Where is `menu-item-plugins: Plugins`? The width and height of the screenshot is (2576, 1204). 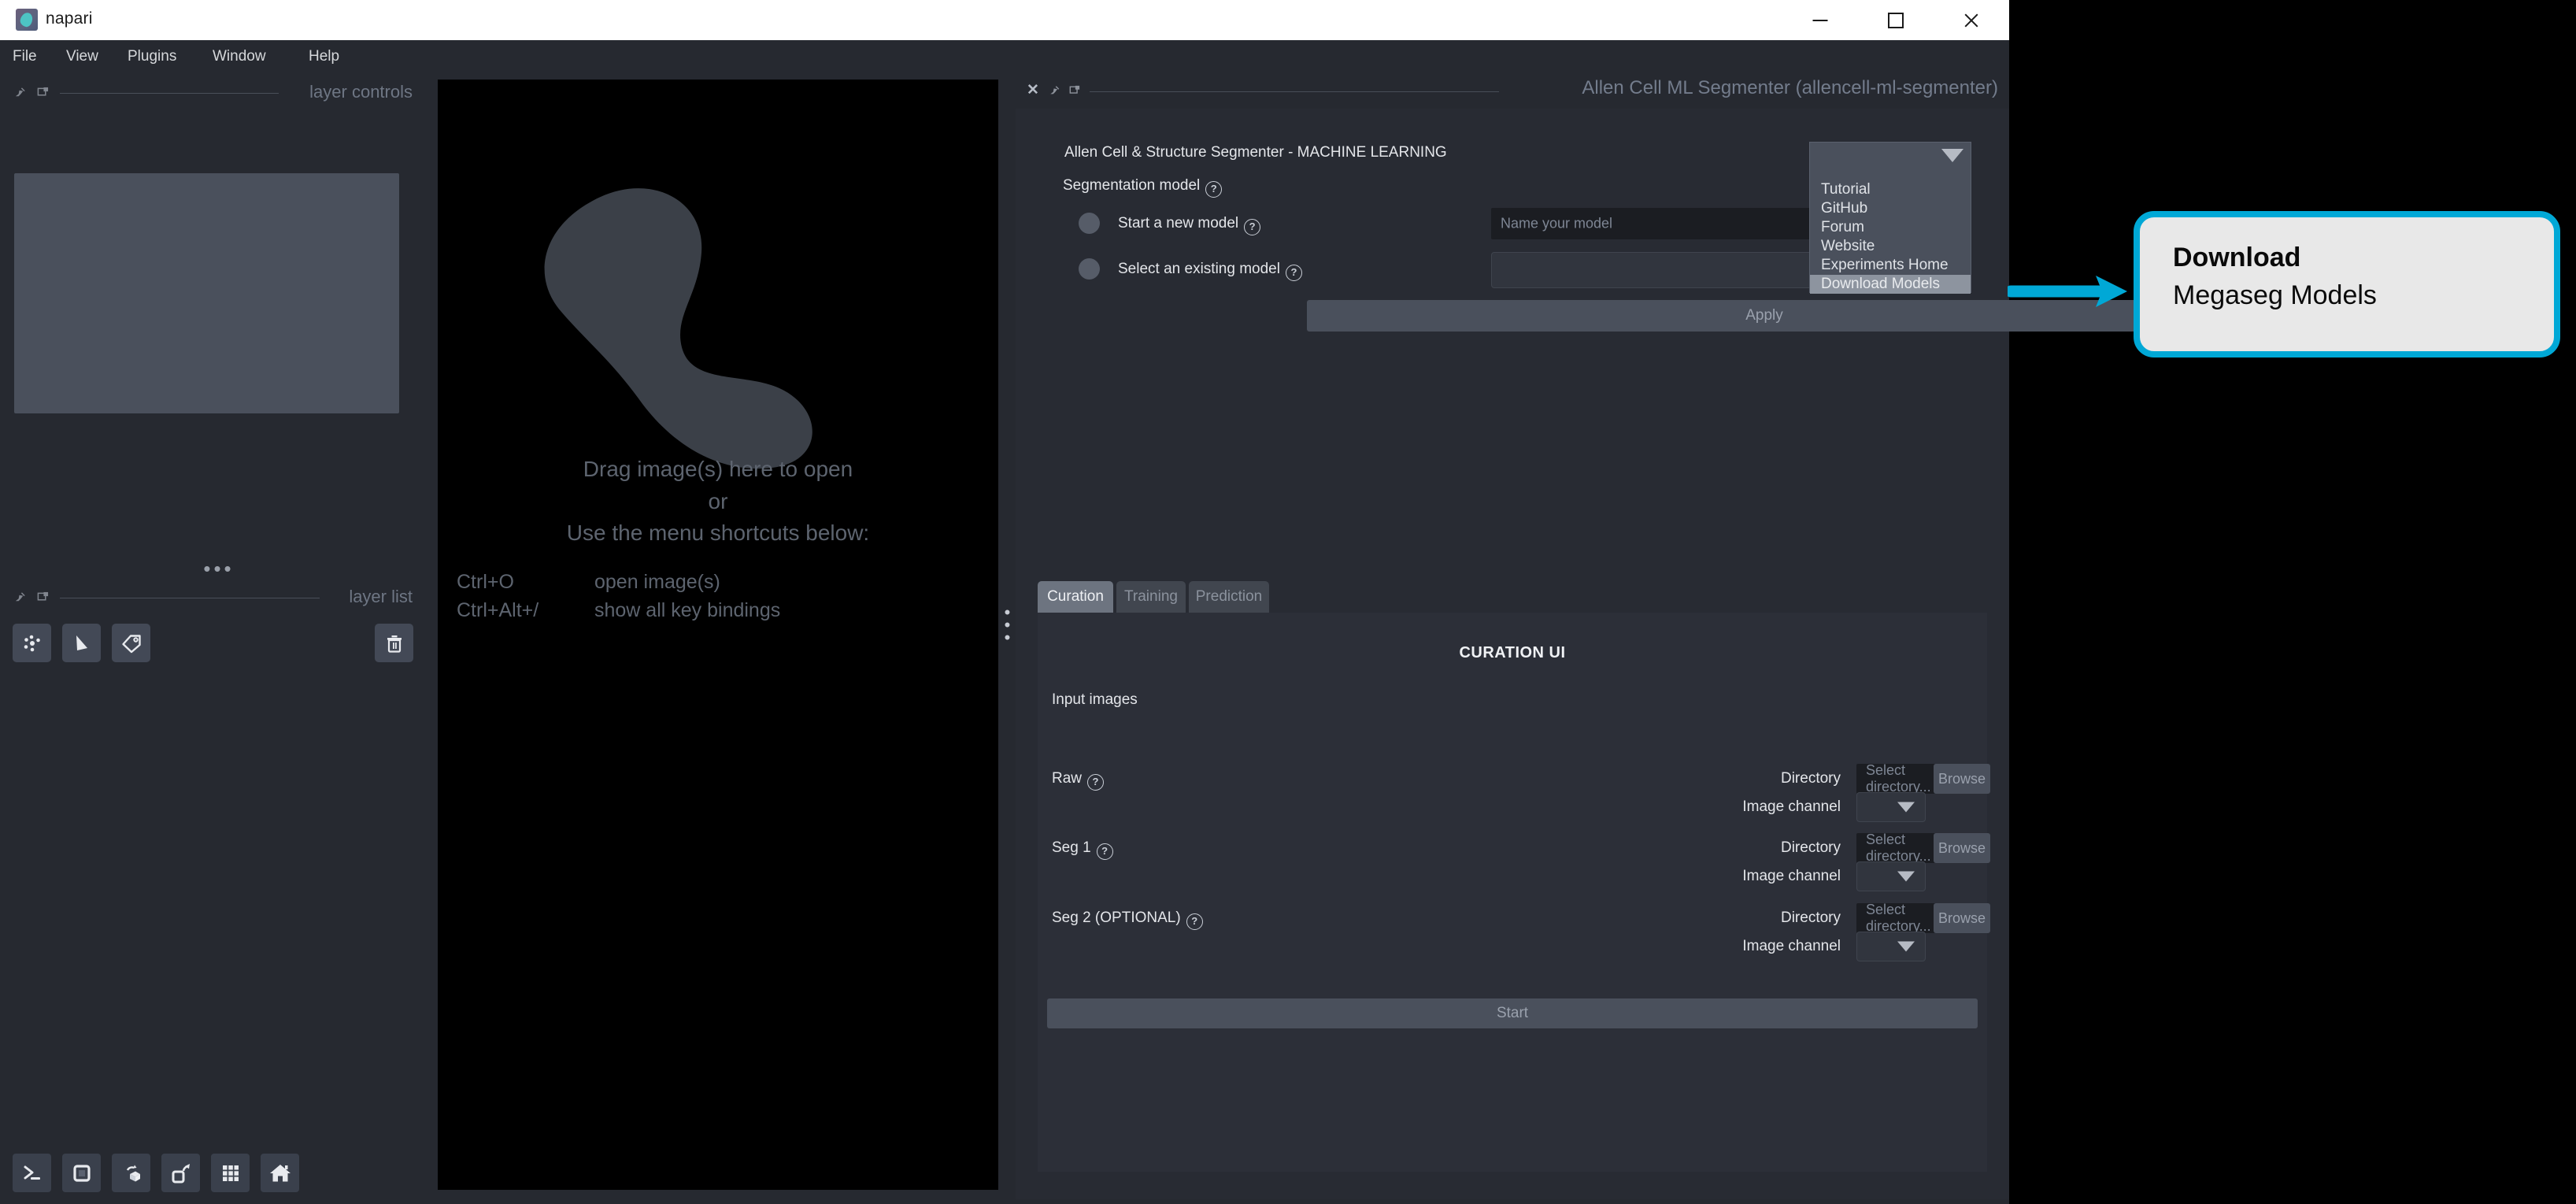
menu-item-plugins: Plugins is located at coordinates (152, 56).